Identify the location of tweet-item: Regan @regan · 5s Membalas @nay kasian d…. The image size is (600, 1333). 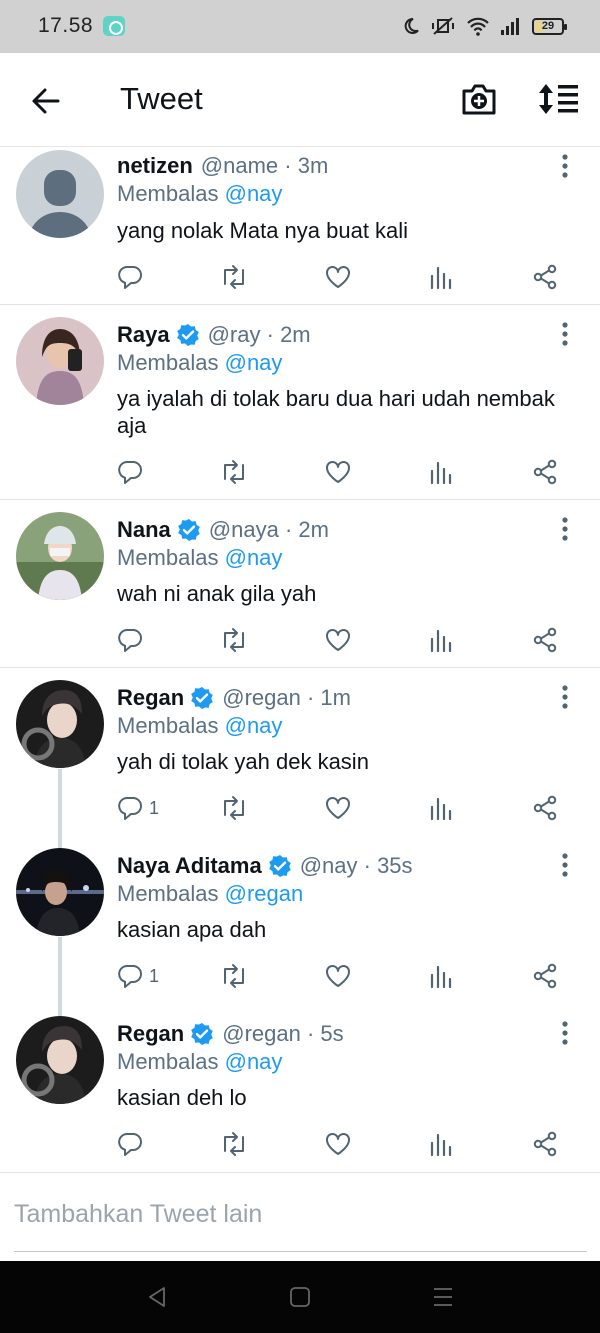
(300, 1088).